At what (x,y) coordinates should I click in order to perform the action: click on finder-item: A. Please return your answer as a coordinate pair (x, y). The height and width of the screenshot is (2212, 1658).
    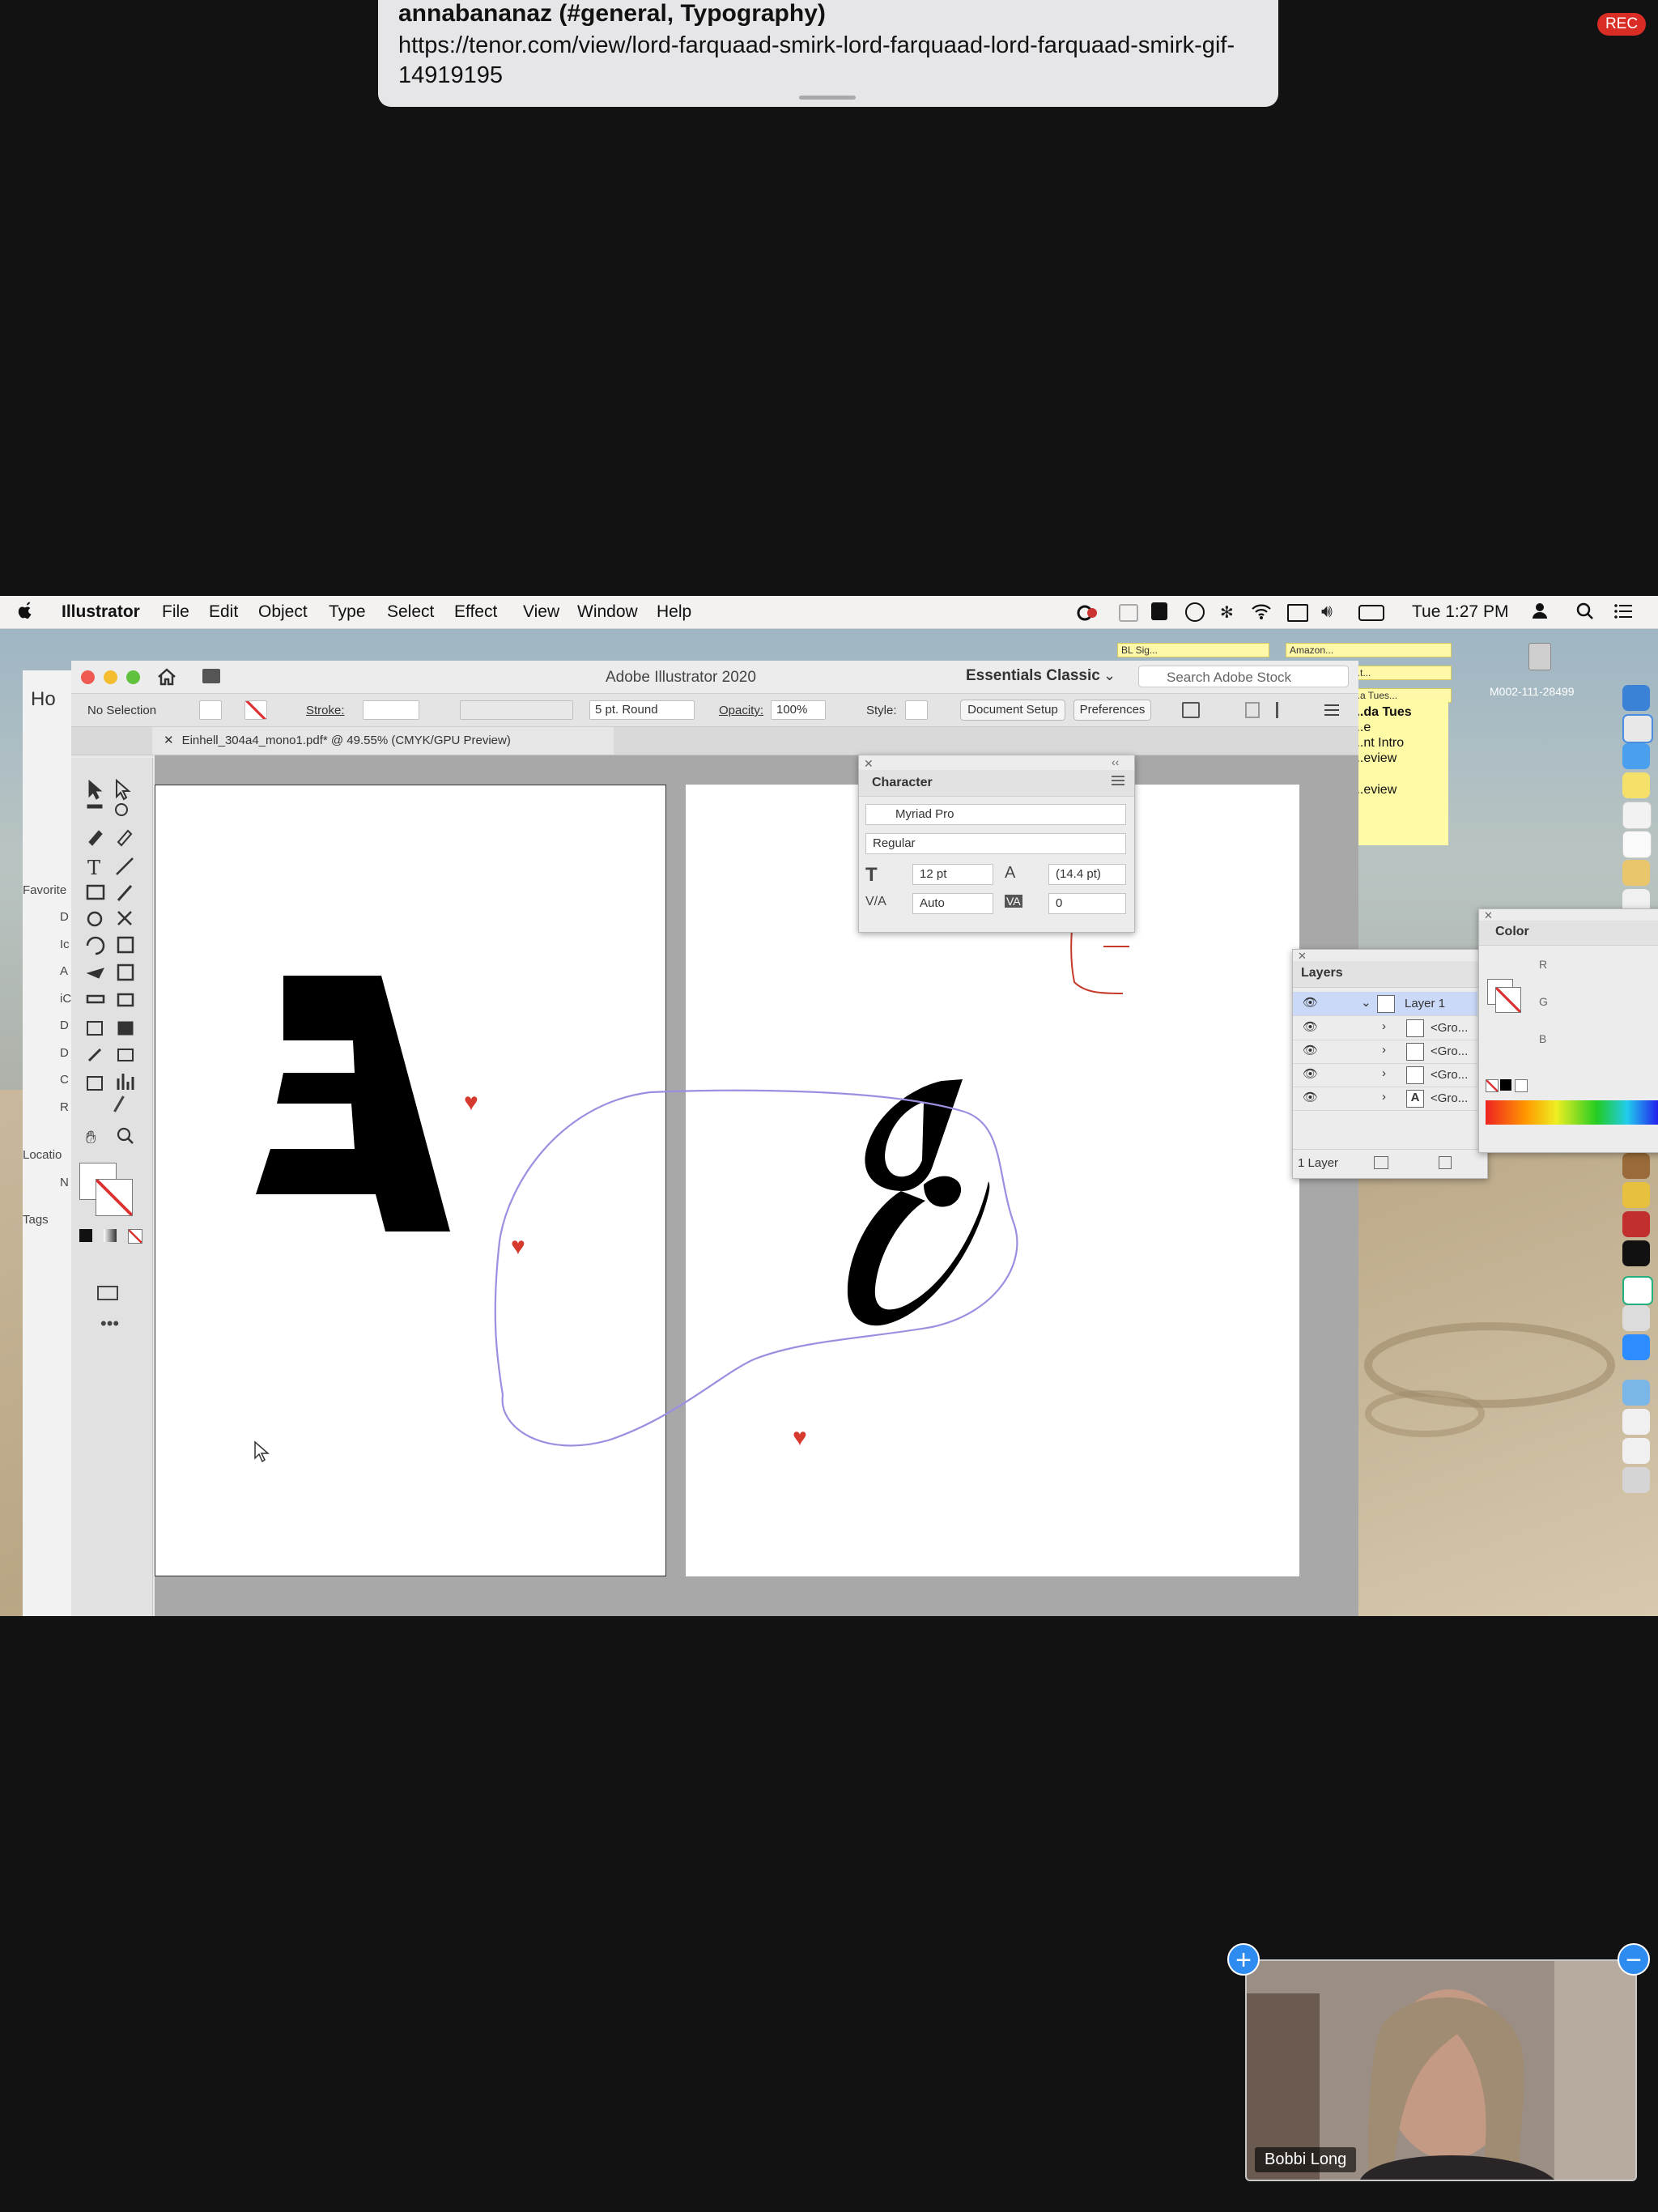
    Looking at the image, I should click on (64, 971).